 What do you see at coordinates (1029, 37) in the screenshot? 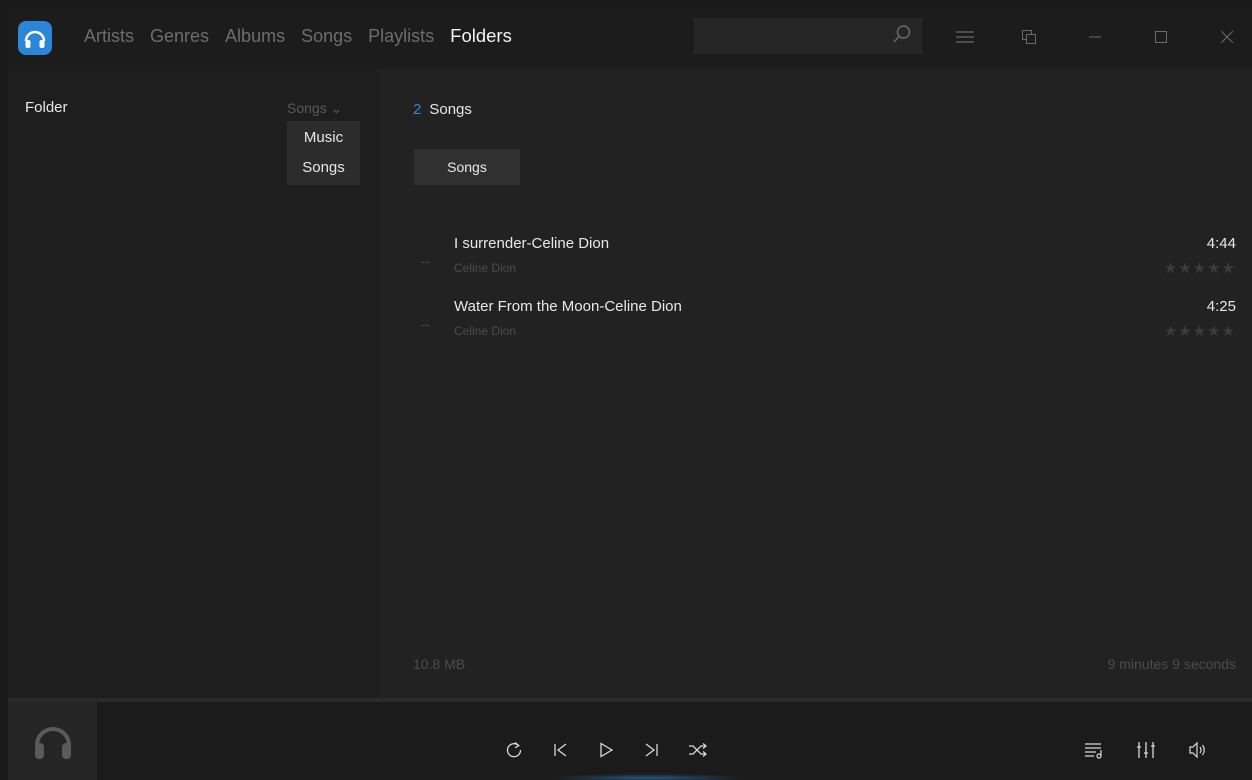
I see `mini-player-icon` at bounding box center [1029, 37].